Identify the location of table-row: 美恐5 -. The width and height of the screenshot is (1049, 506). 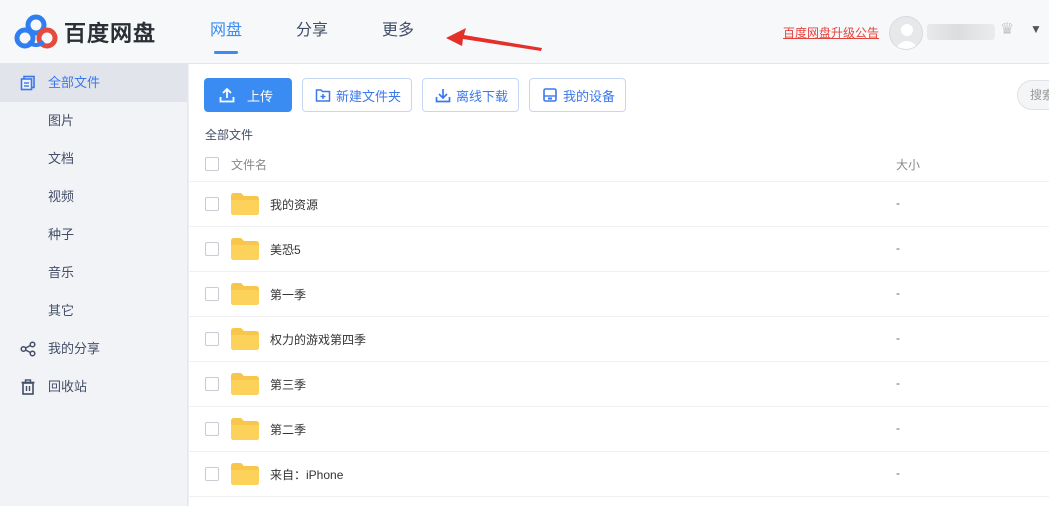
(619, 249).